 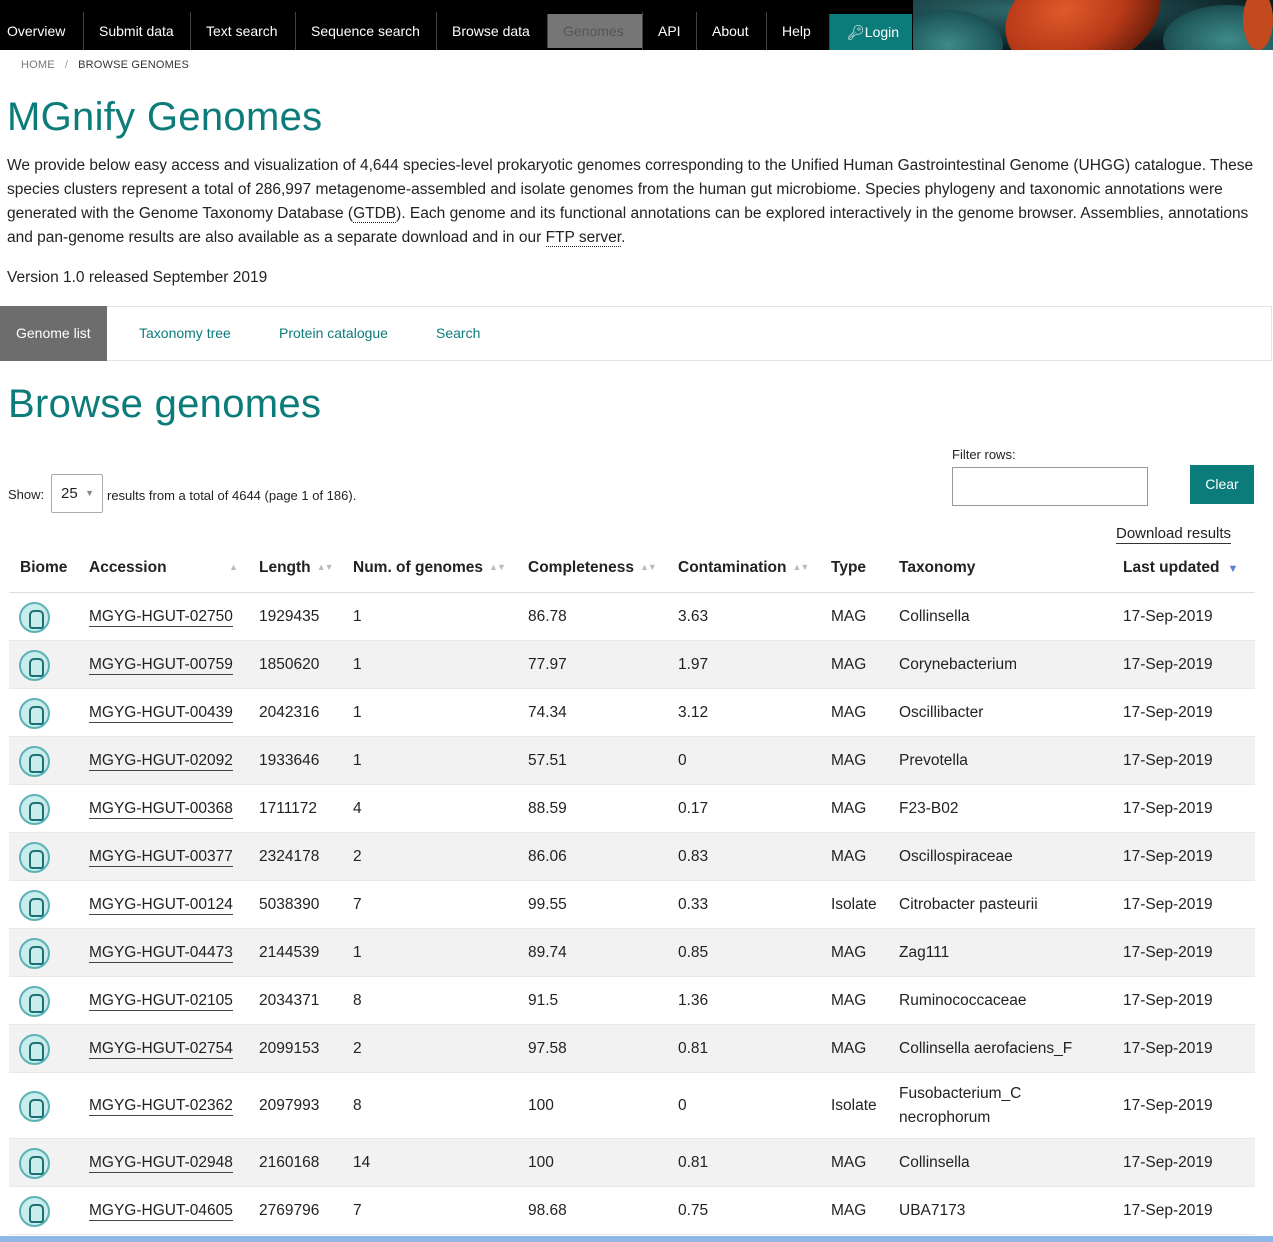 I want to click on tab-genome-list: Genome list, so click(x=53, y=333).